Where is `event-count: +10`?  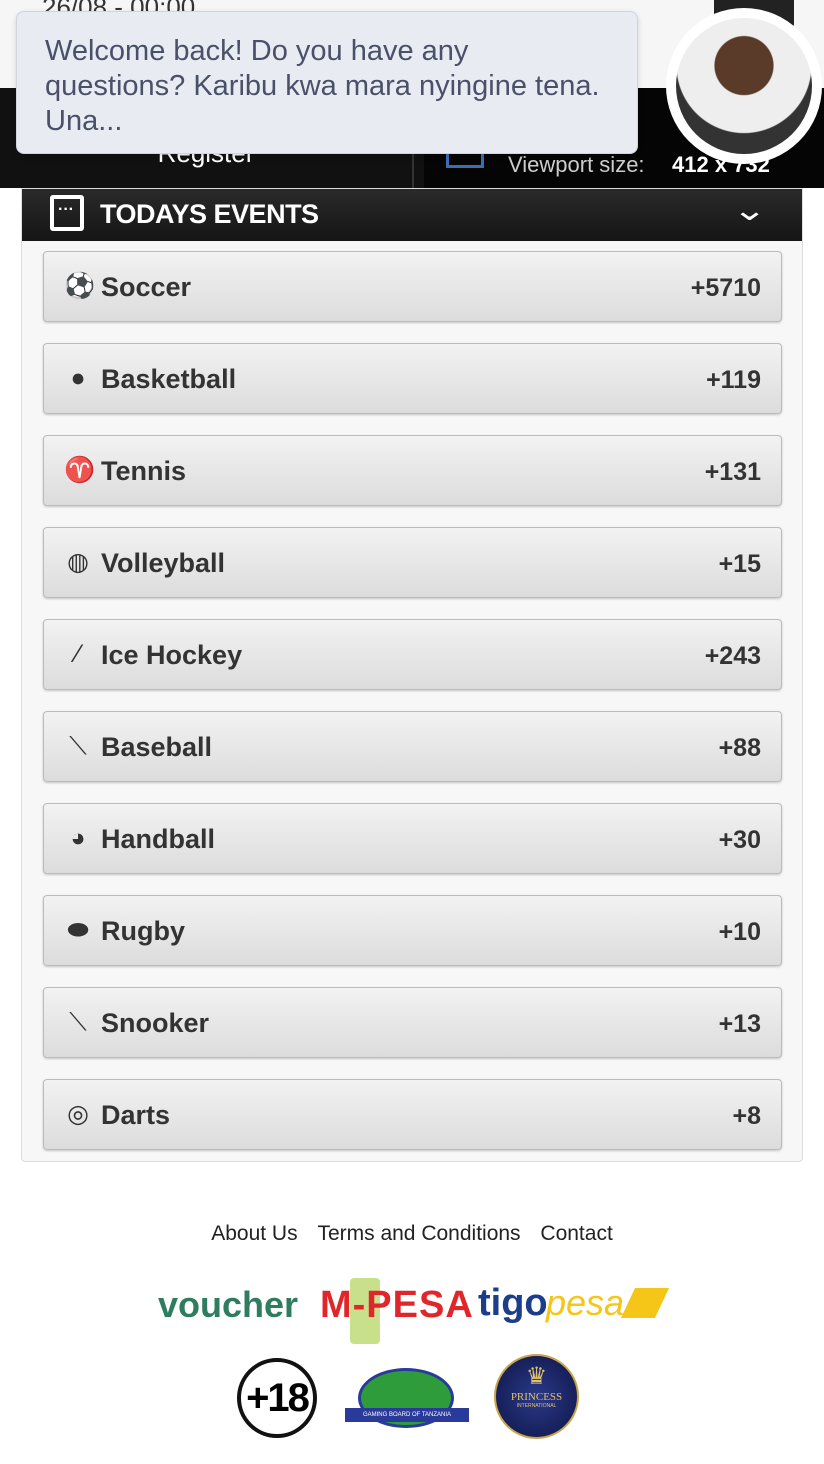
event-count: +10 is located at coordinates (739, 932).